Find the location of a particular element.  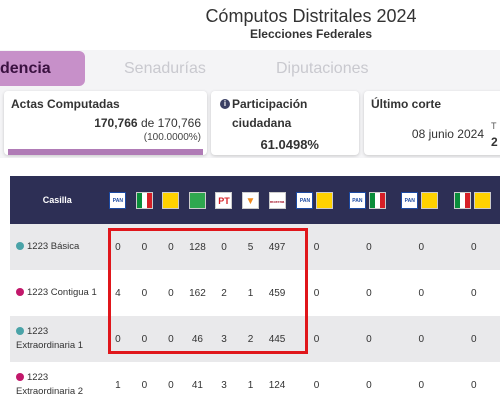

table-row: 1223 Contigua 1 4 0 0 162 2 1 459 0 0 0 0 is located at coordinates (255, 293).